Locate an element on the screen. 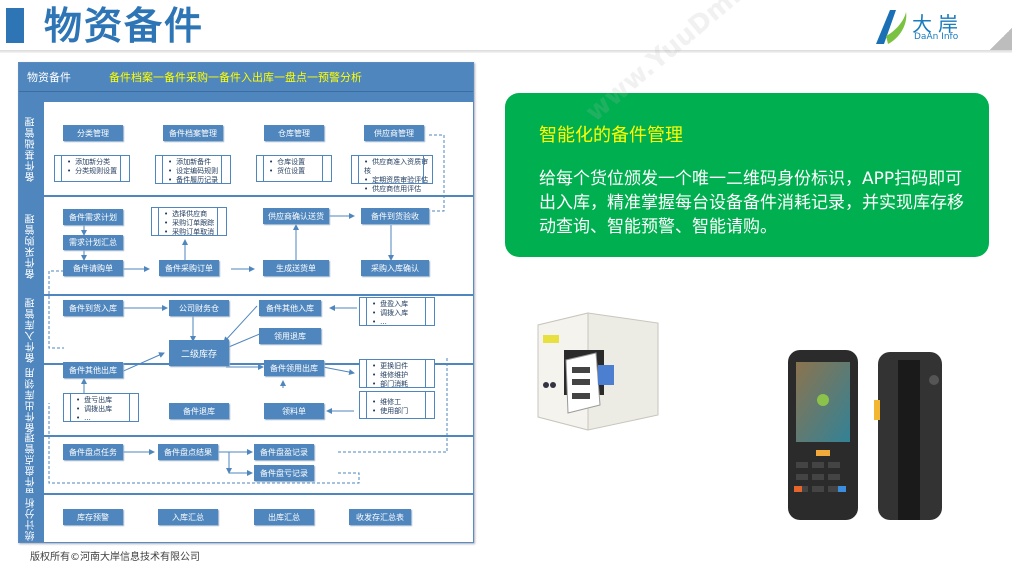  box-outbound-summary: 出库汇总 is located at coordinates (284, 517).